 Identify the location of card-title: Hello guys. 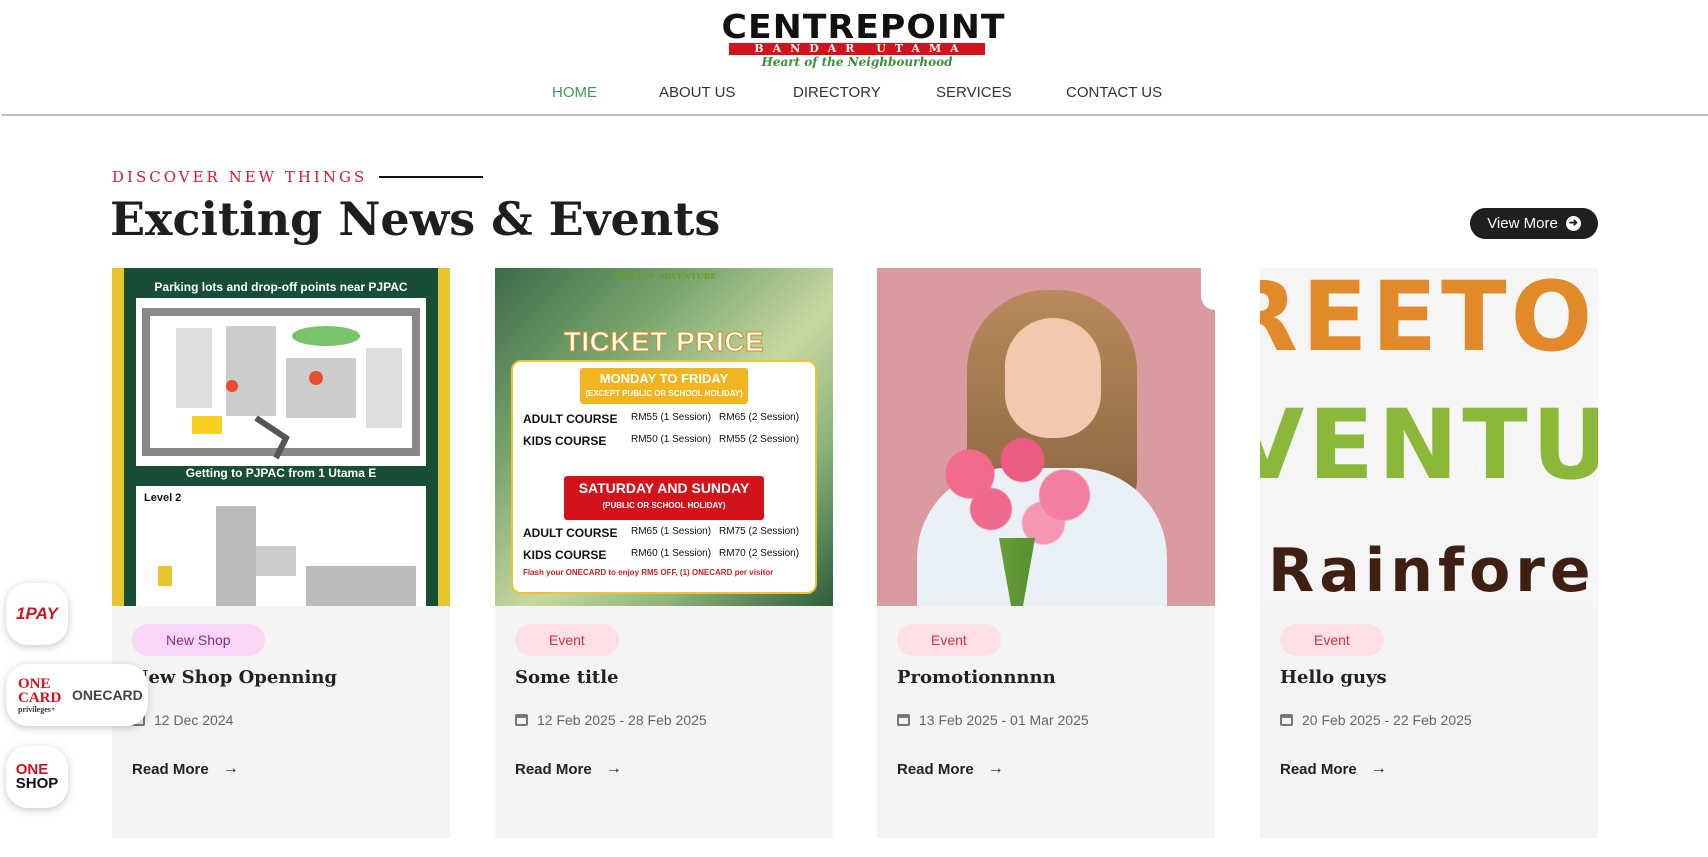
(1333, 677).